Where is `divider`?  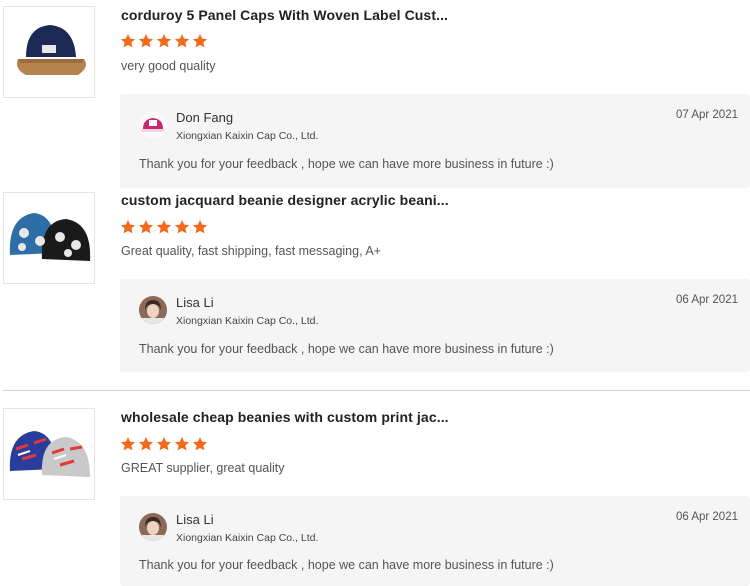
divider is located at coordinates (376, 390).